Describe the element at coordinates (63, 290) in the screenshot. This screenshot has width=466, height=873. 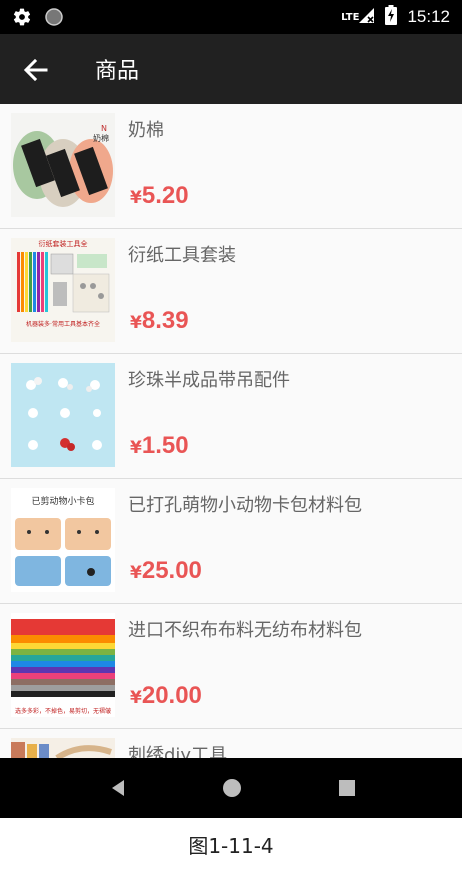
I see `product-thumbnail-quilling: 衍纸套装工具全 机器装多·常用工具基本齐全` at that location.